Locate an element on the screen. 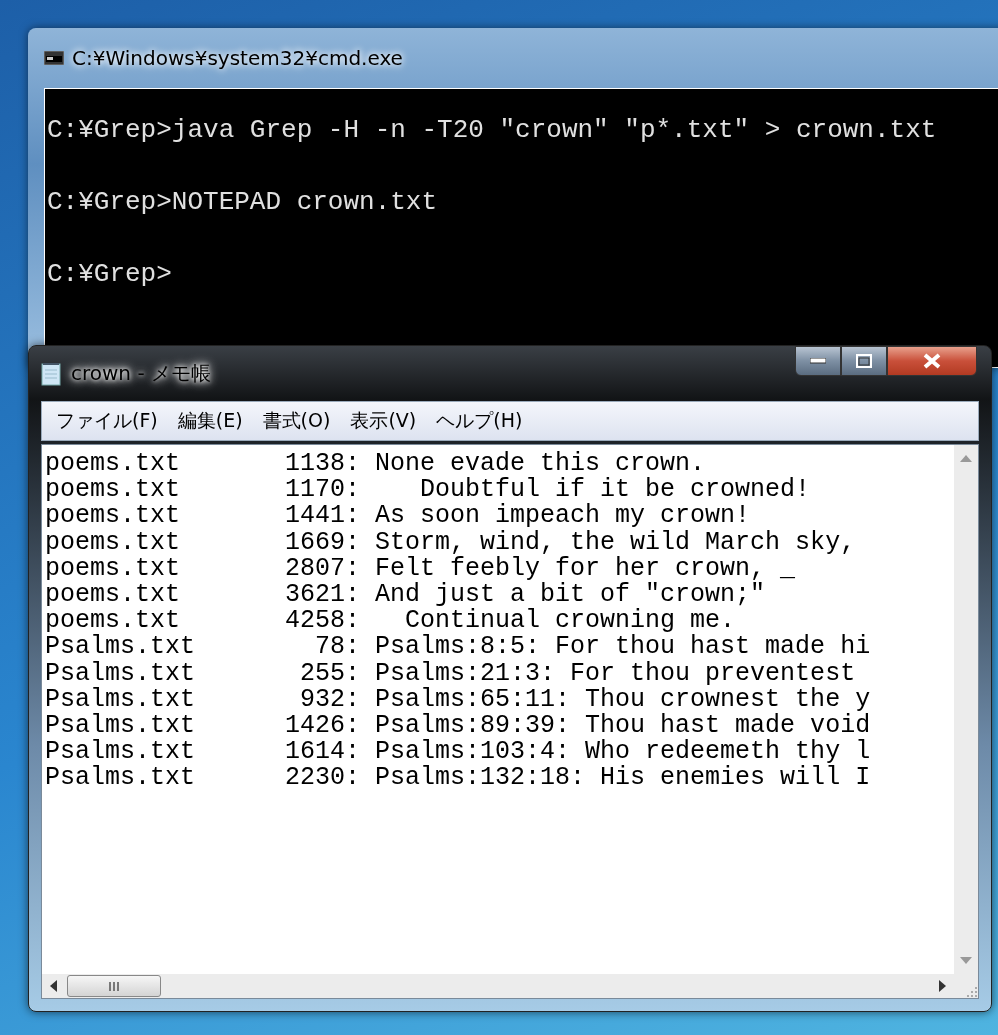  text-line: poems.txt 2807: Felt feebly for her crown, _ is located at coordinates (421, 568).